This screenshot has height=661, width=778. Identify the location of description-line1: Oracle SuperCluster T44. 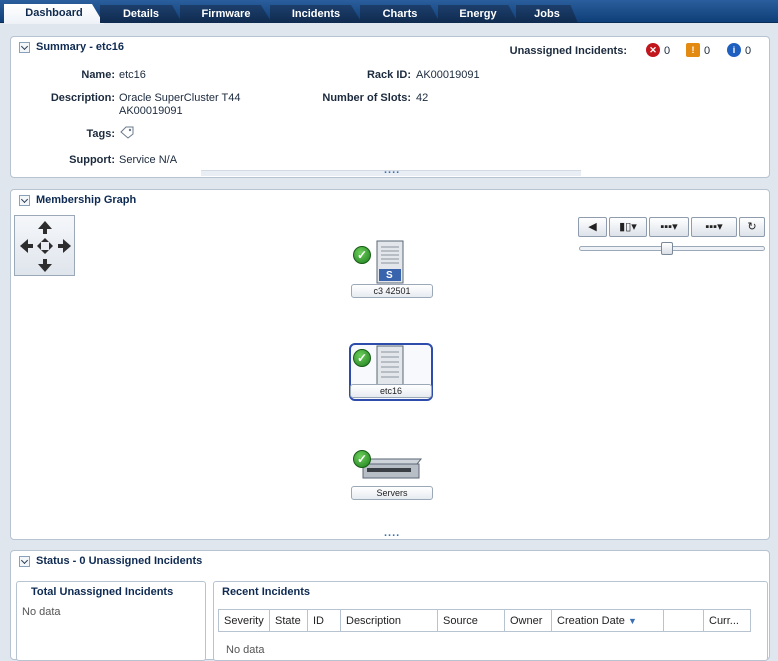
(180, 98).